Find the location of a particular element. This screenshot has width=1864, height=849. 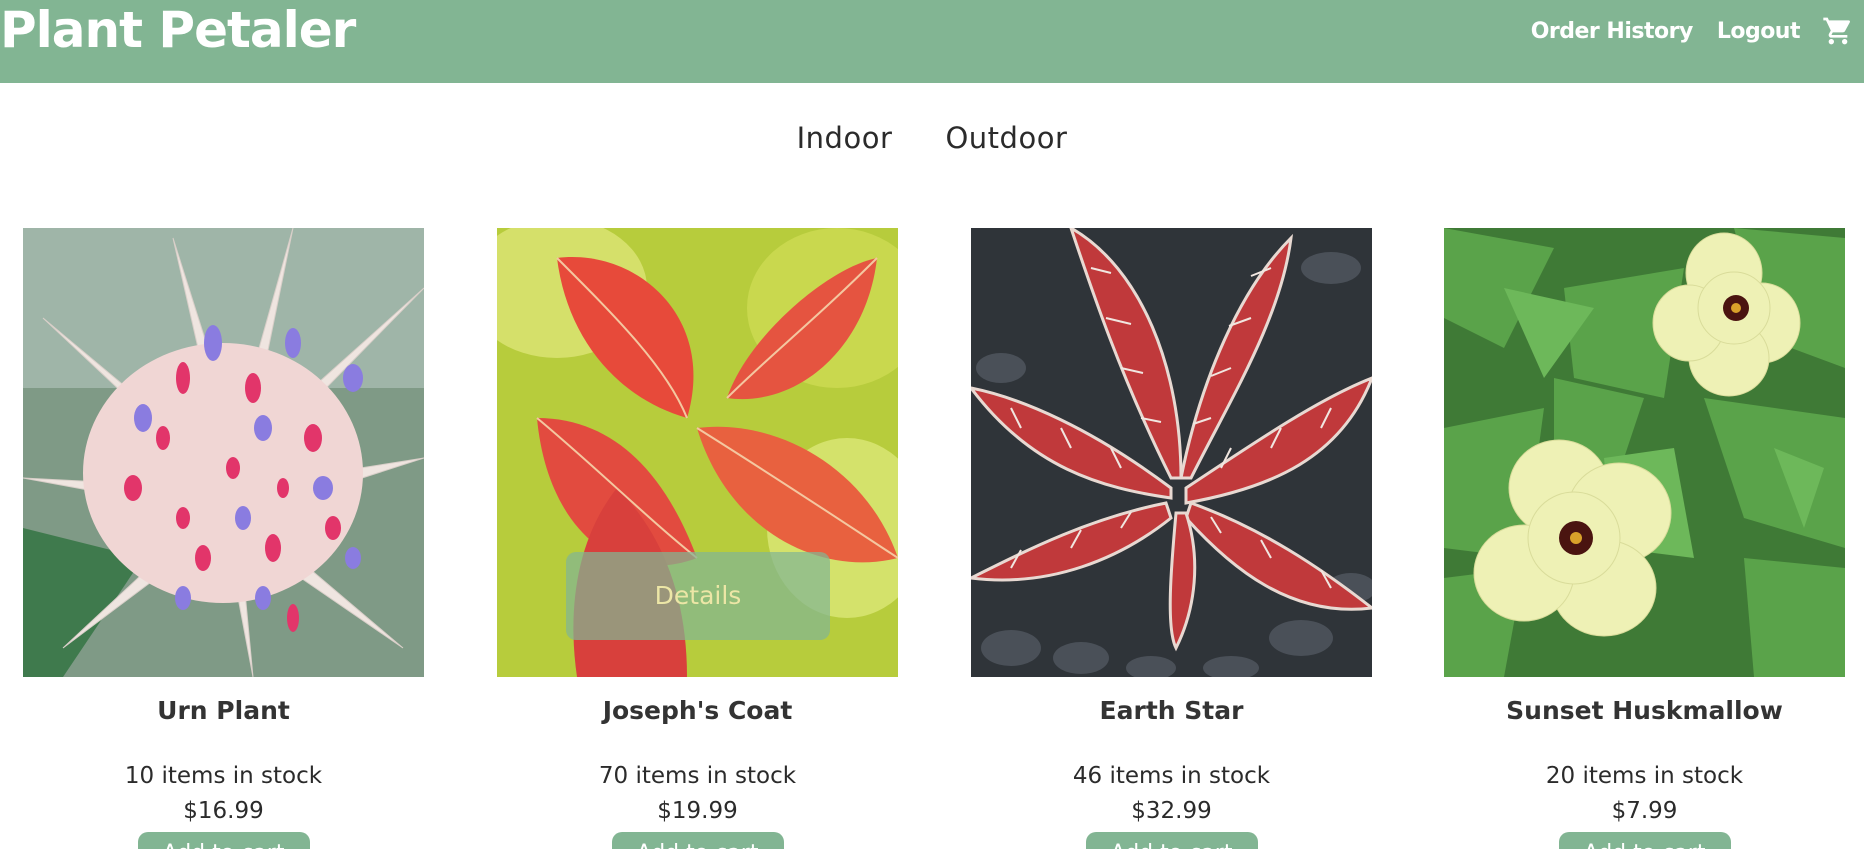

details-button: Details is located at coordinates (698, 596).